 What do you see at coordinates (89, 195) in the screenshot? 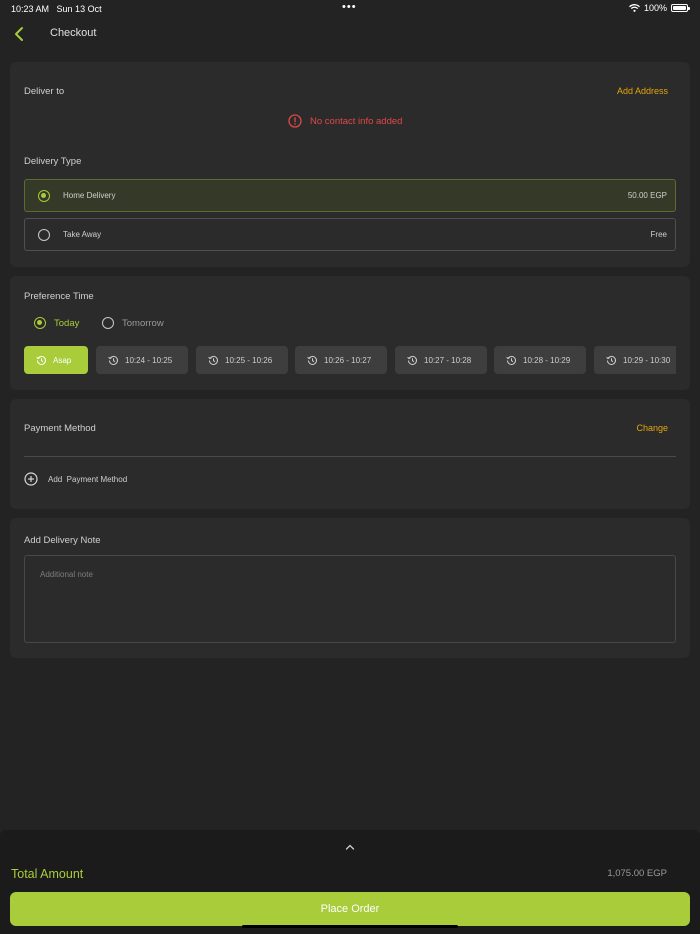
I see `option-label: Home Delivery` at bounding box center [89, 195].